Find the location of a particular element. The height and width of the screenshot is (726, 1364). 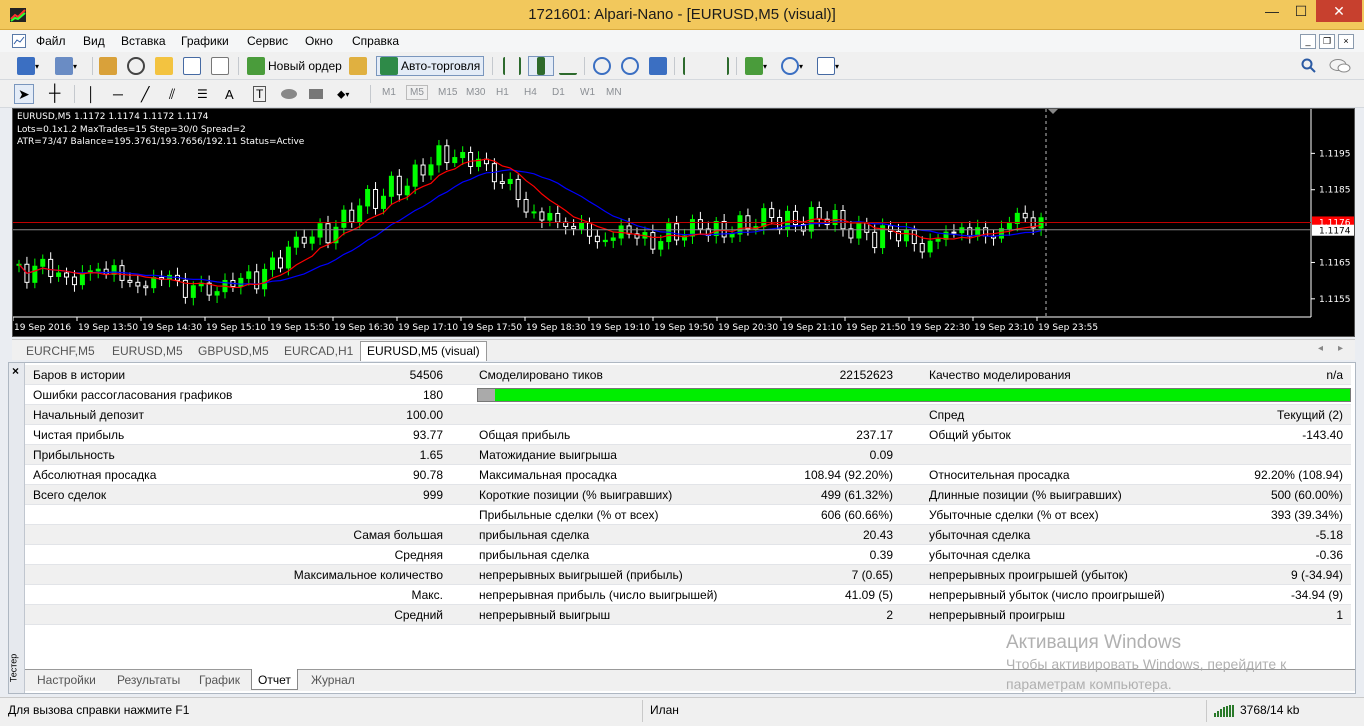

report-label: Всего сделок is located at coordinates (70, 495).